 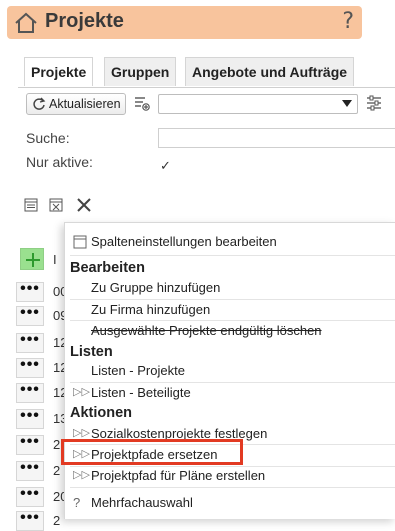 What do you see at coordinates (107, 268) in the screenshot?
I see `menu-section-edit: Bearbeiten` at bounding box center [107, 268].